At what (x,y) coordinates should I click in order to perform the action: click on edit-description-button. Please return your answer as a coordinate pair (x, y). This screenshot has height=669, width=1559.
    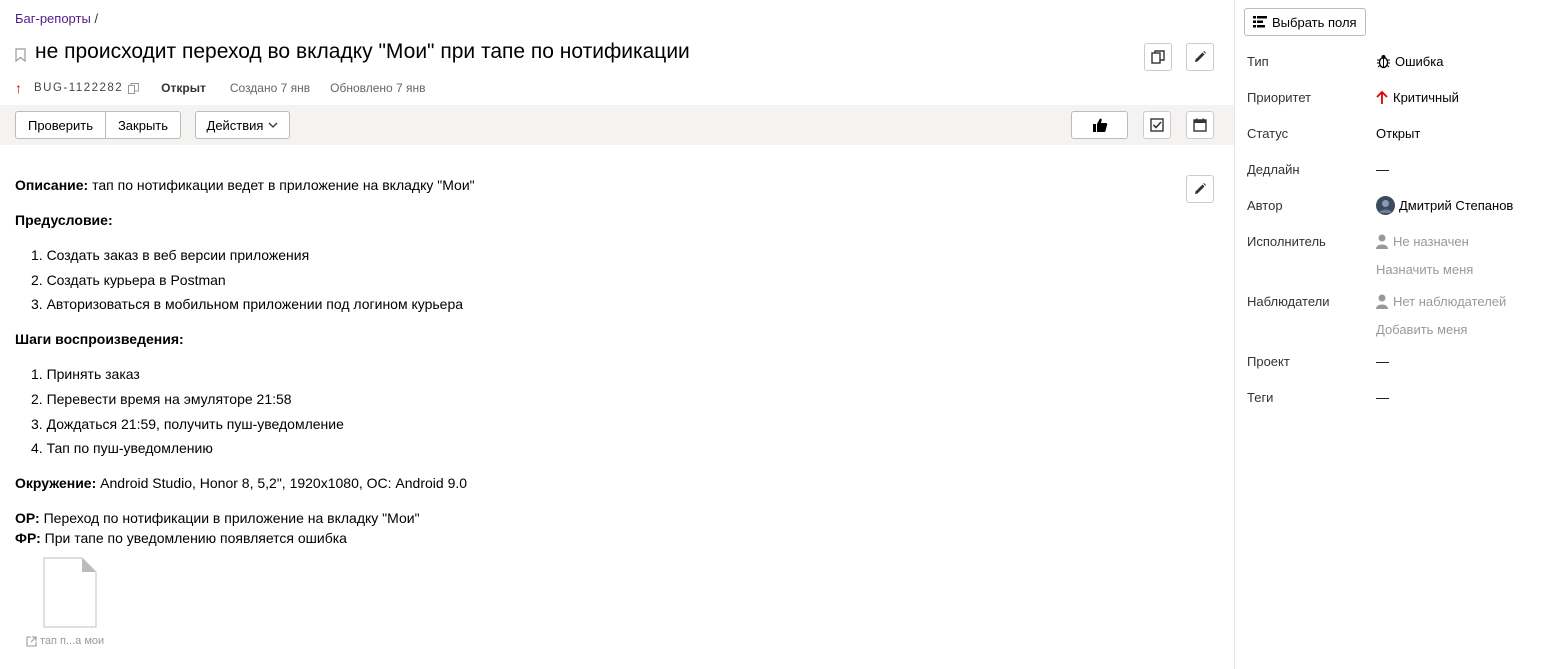
    Looking at the image, I should click on (1200, 189).